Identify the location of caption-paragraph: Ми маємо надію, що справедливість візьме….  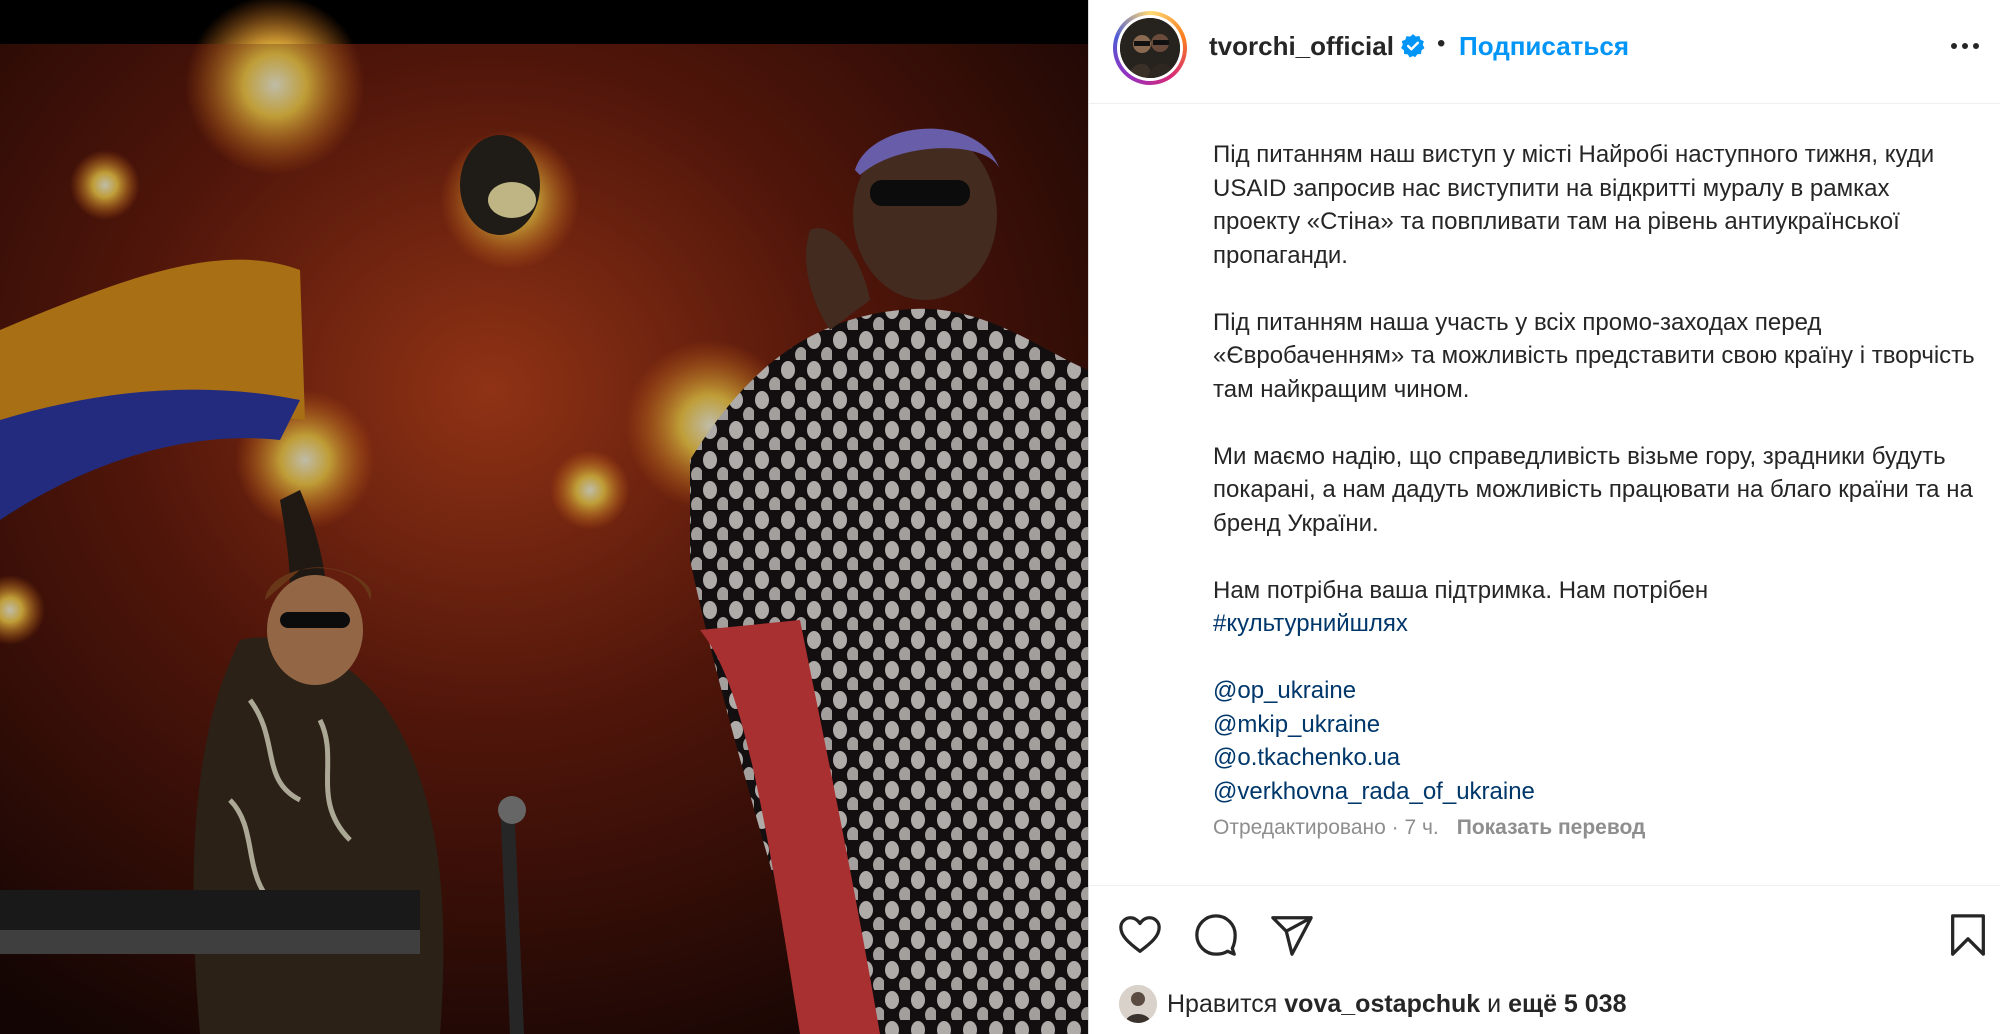
(1593, 489).